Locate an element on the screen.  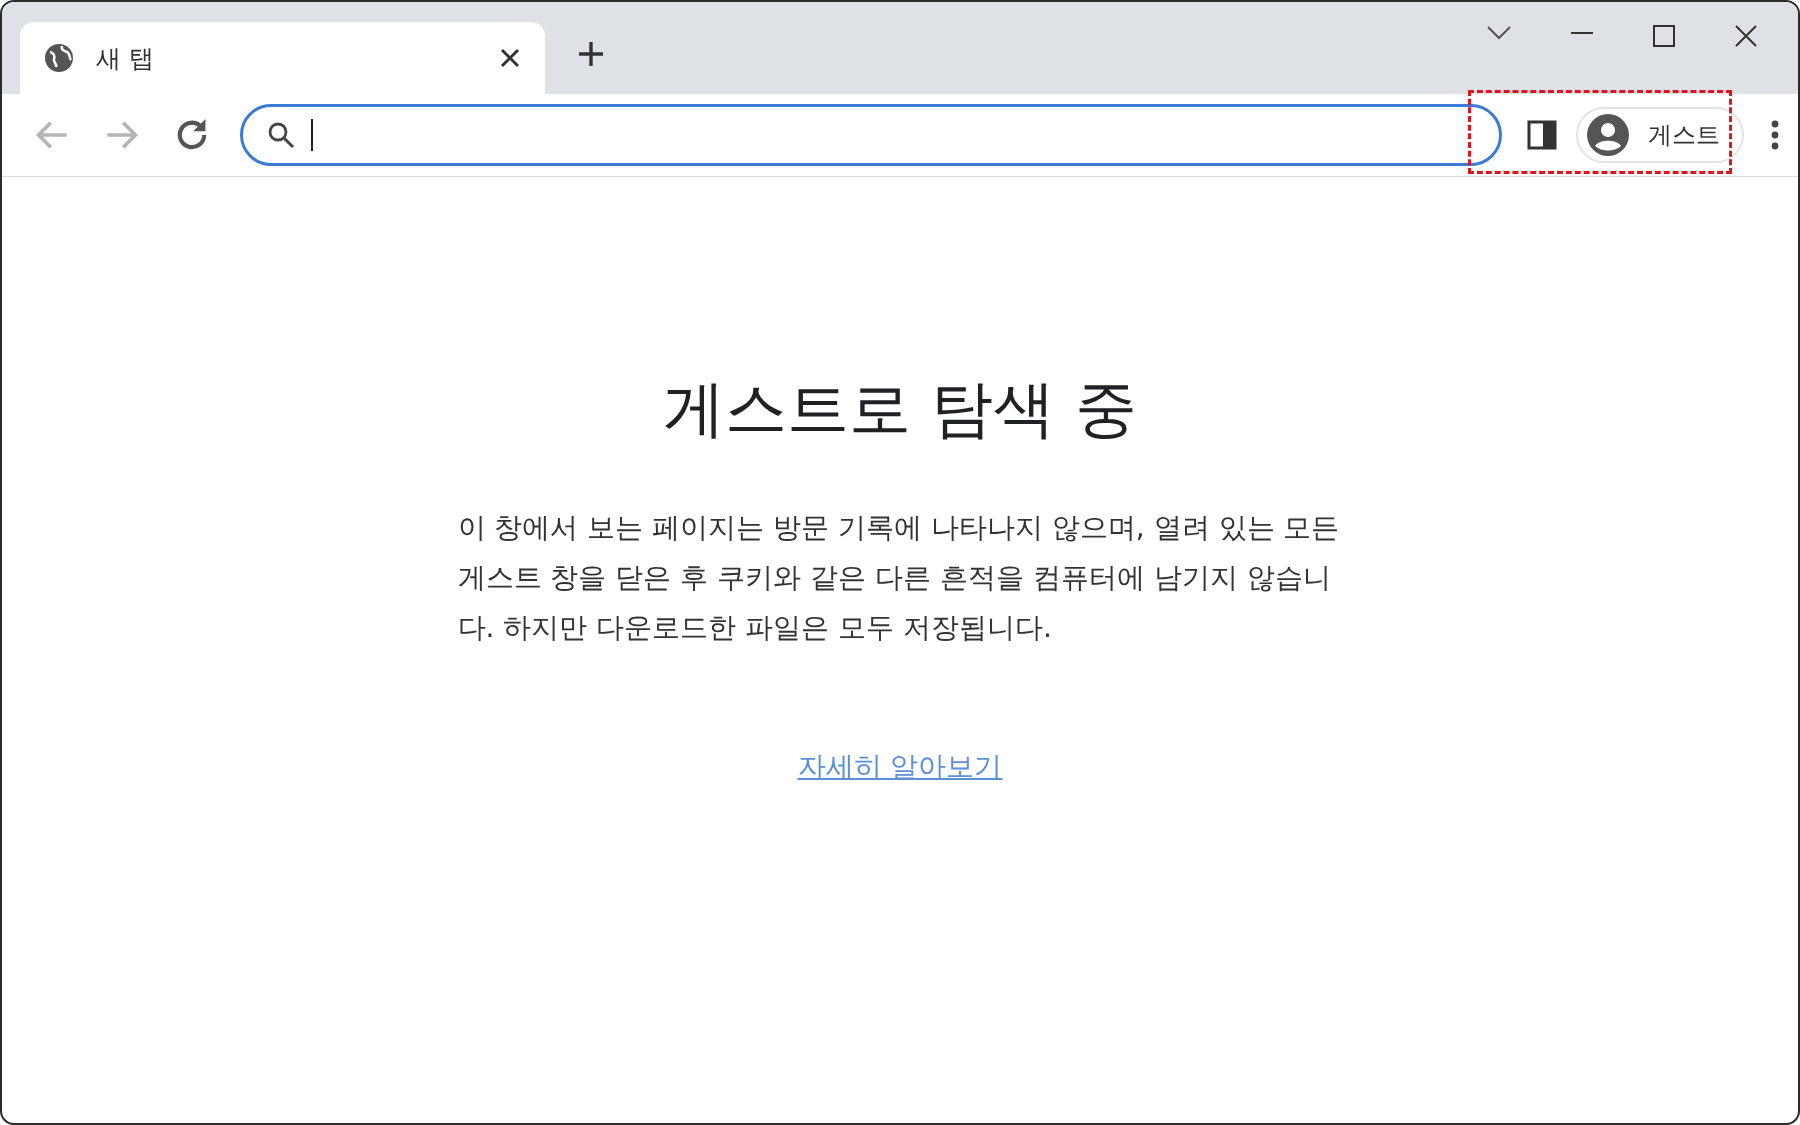
globe-icon is located at coordinates (59, 58).